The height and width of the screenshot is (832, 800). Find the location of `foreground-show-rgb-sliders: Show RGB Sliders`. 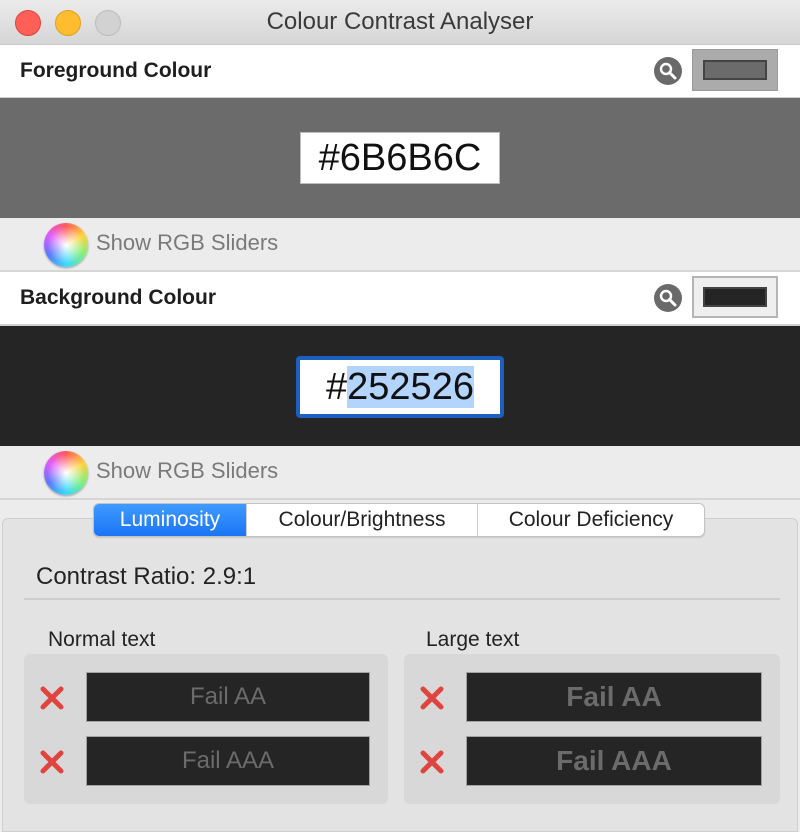

foreground-show-rgb-sliders: Show RGB Sliders is located at coordinates (187, 243).